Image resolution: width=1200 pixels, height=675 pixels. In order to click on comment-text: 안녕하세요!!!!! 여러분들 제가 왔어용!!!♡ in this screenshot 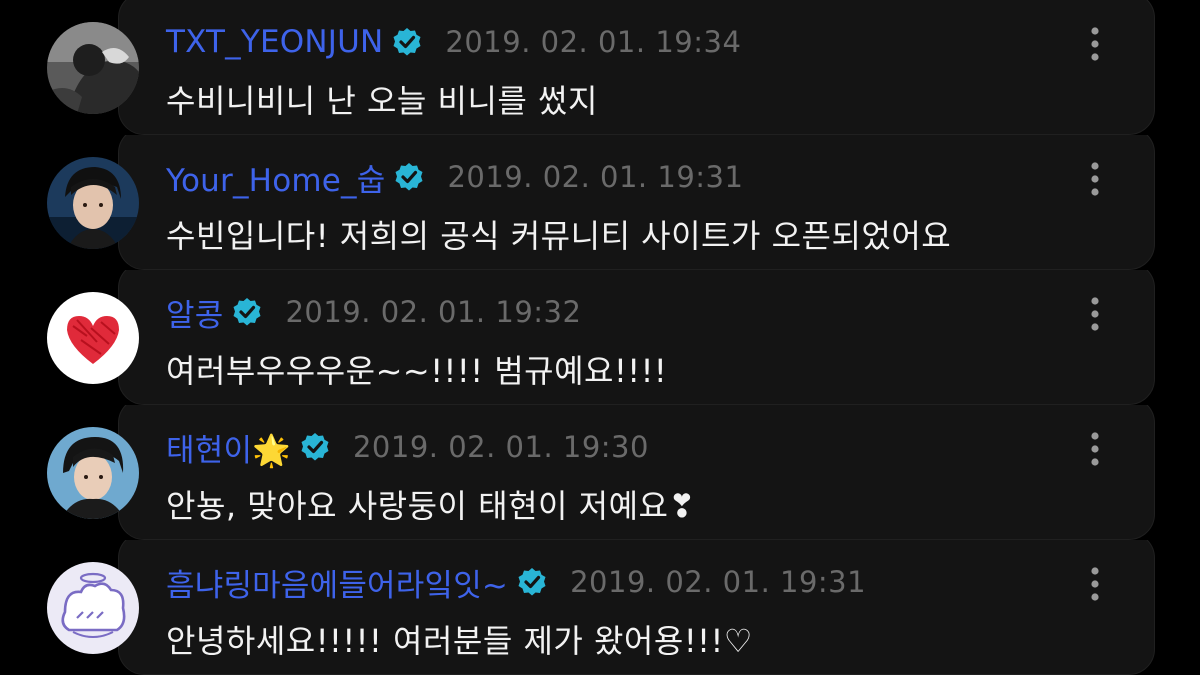, I will do `click(459, 641)`.